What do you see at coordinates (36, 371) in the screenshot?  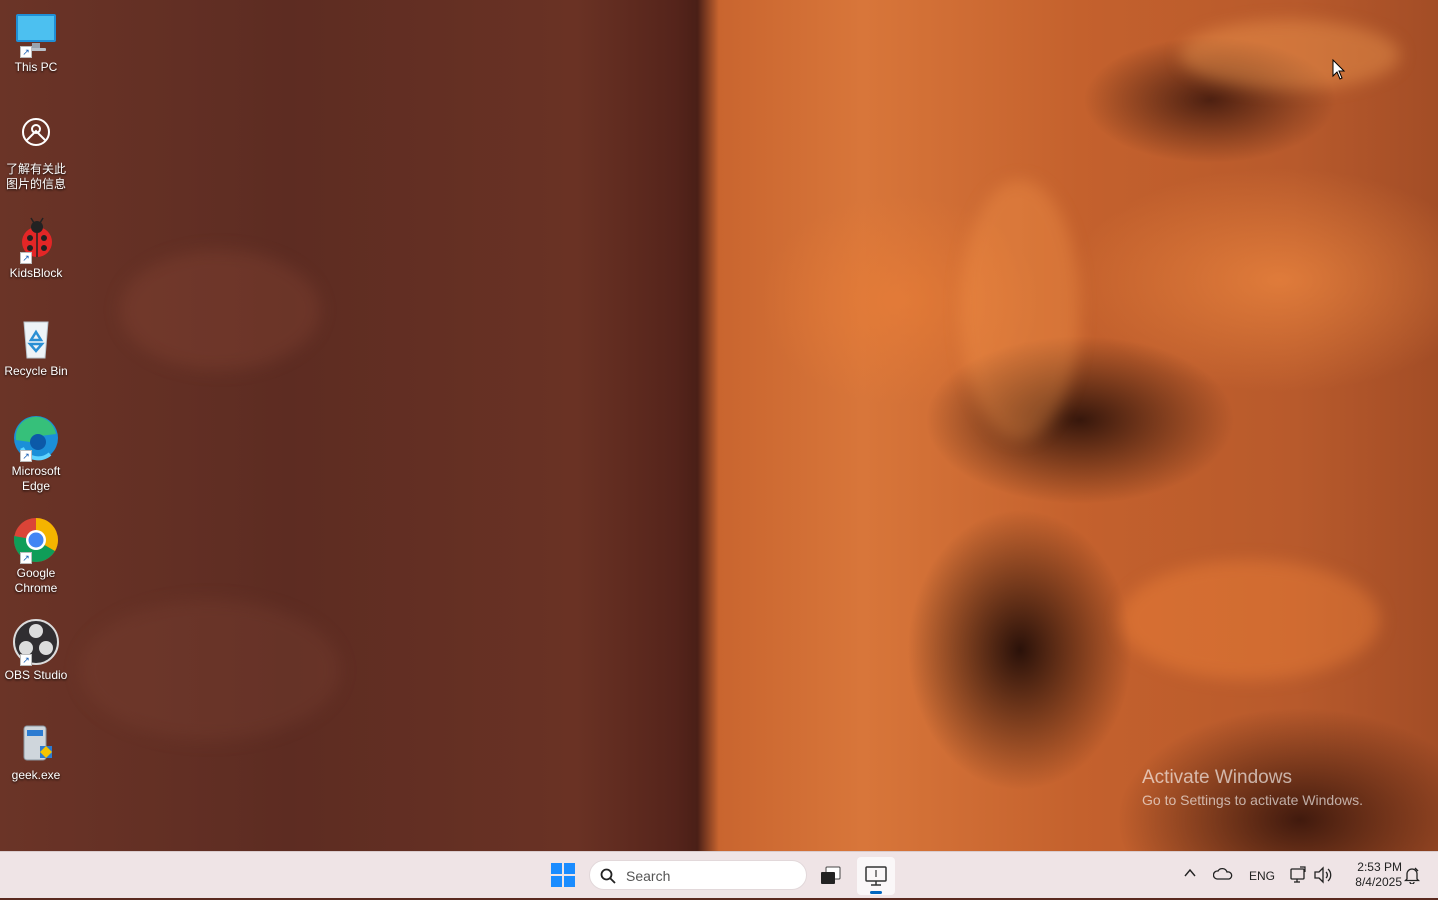 I see `desktop-icon-label: Recycle Bin` at bounding box center [36, 371].